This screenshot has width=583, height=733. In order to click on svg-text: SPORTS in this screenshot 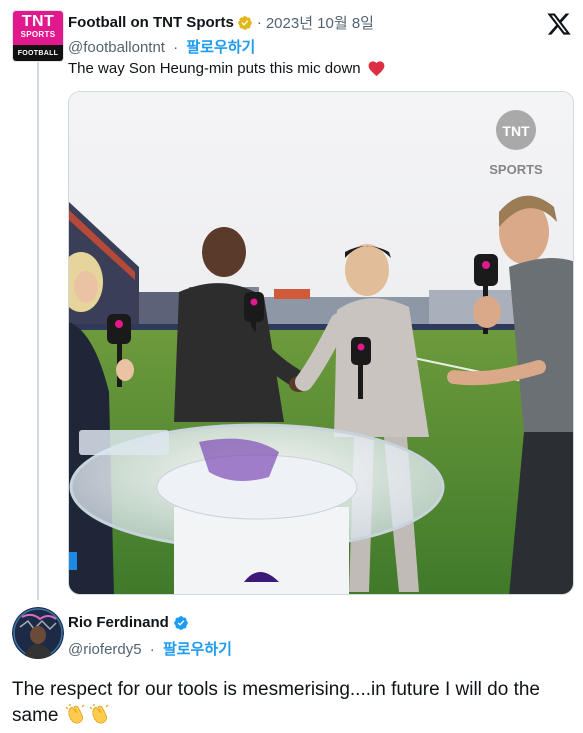, I will do `click(516, 169)`.